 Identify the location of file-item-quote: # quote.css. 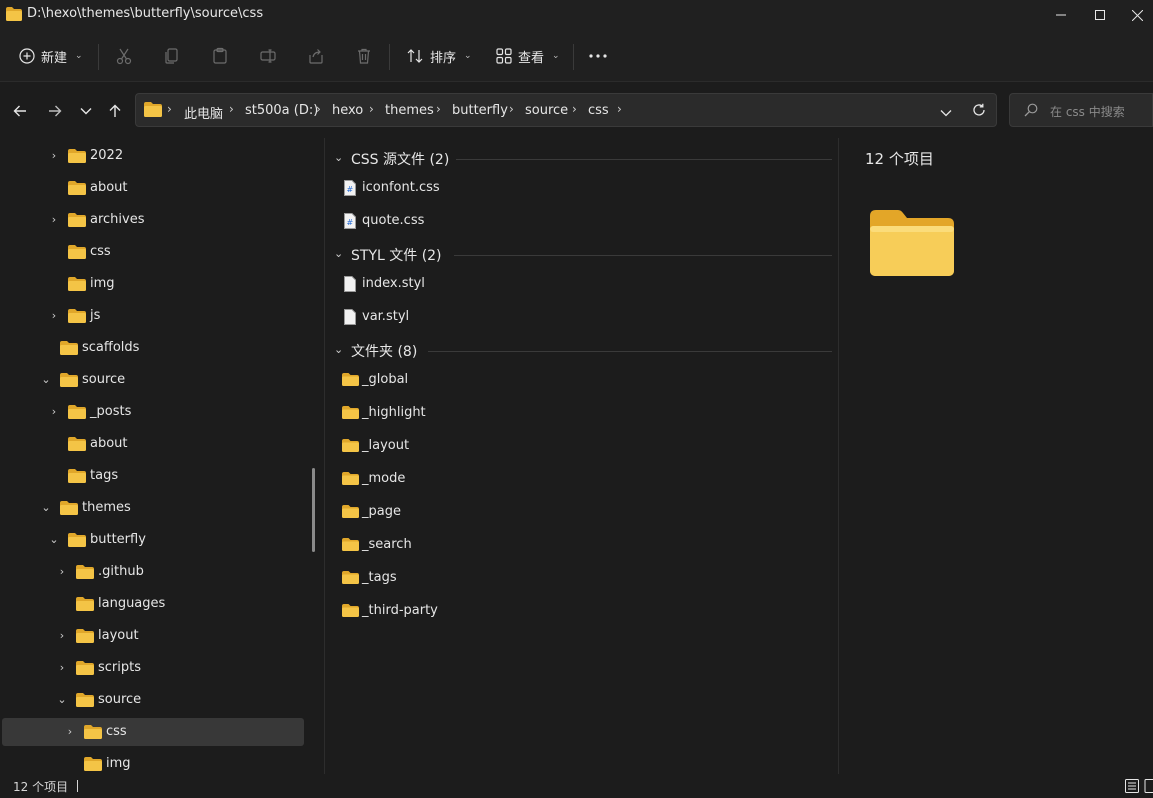
(580, 221).